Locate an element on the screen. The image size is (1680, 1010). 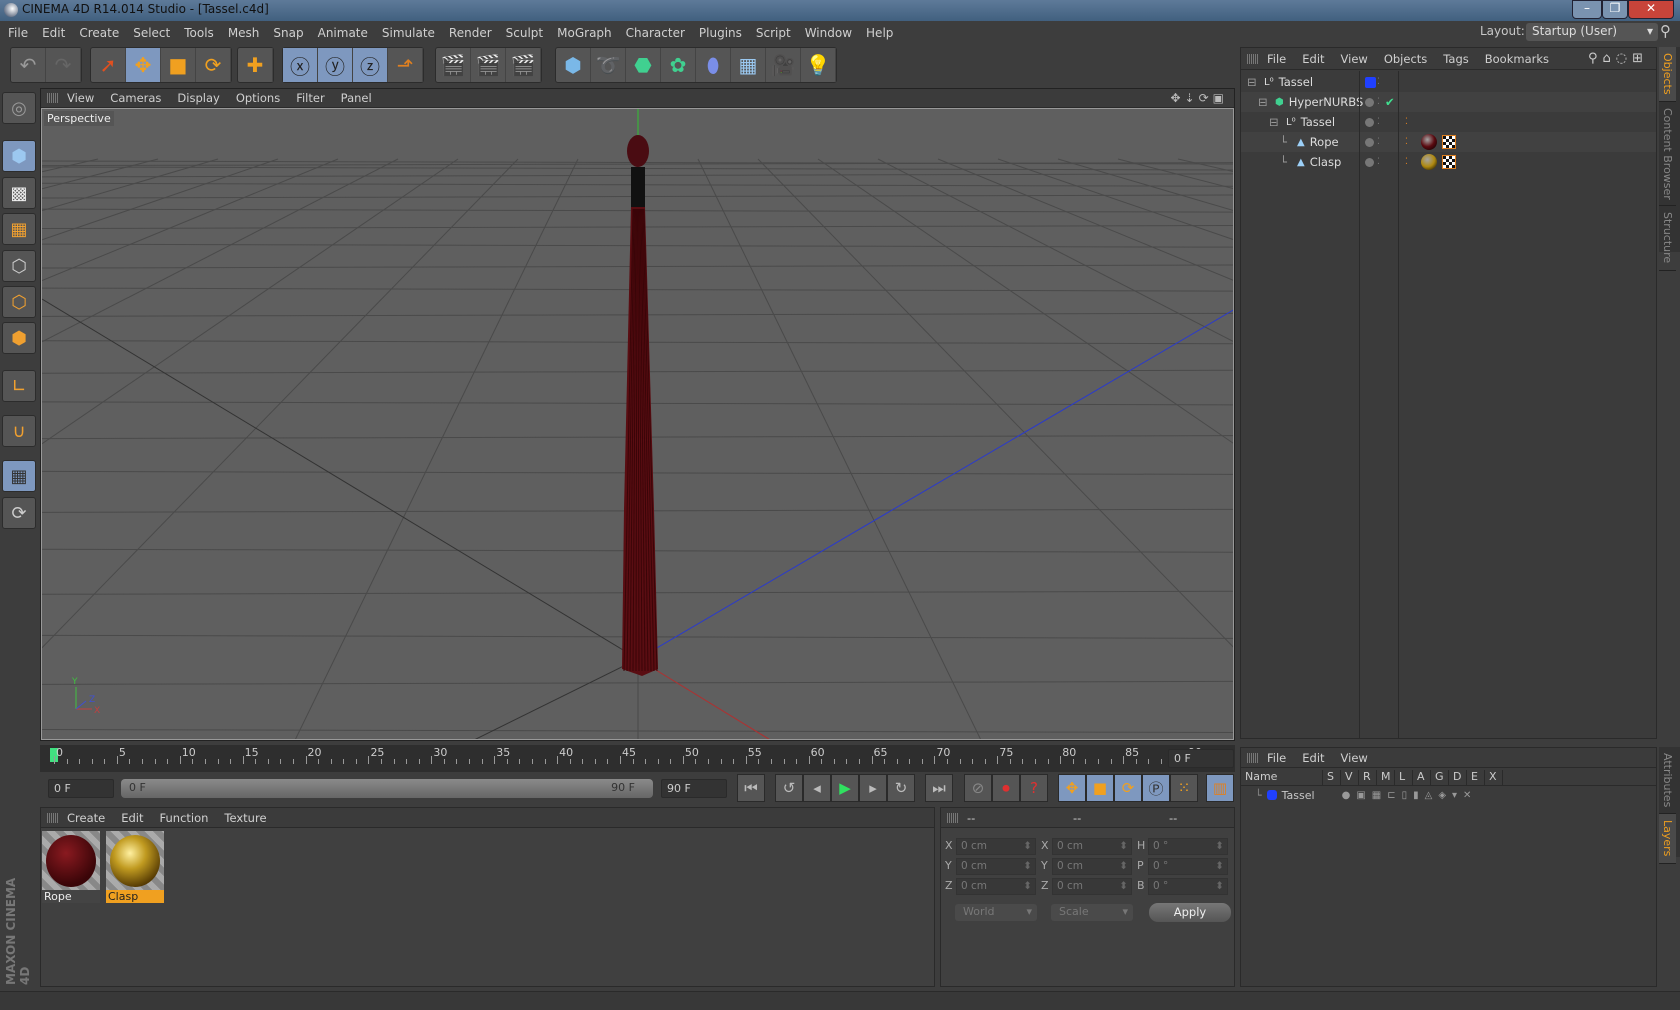
record-keys-icon: ⊘ is located at coordinates (978, 788).